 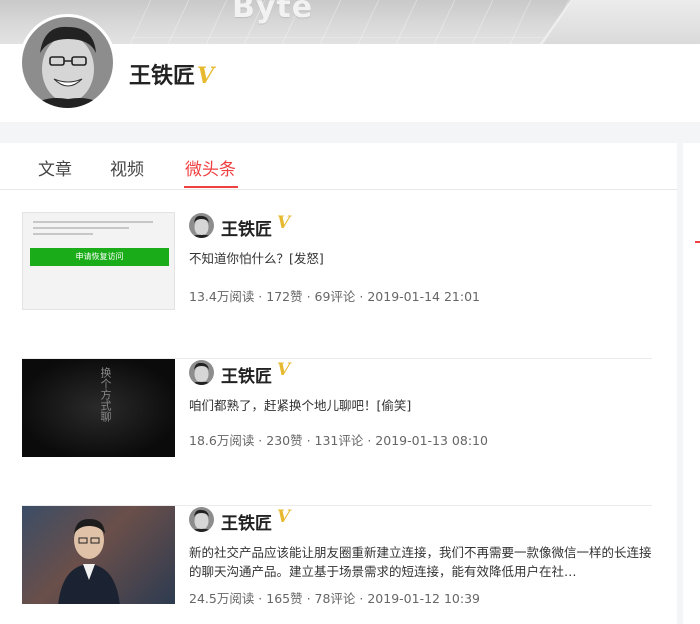 I want to click on tab-videos: 视频, so click(x=127, y=167).